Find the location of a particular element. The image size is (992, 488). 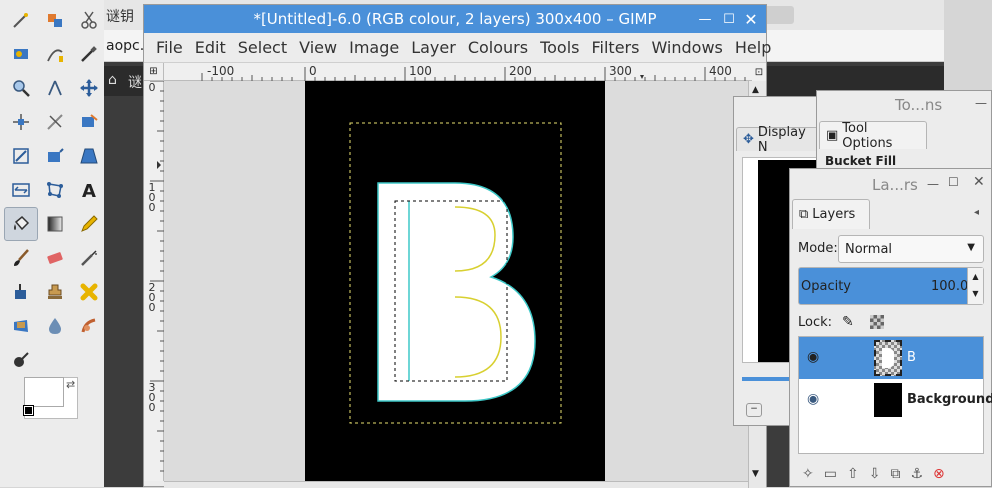

raise-layer-icon: ⇧ is located at coordinates (853, 474).